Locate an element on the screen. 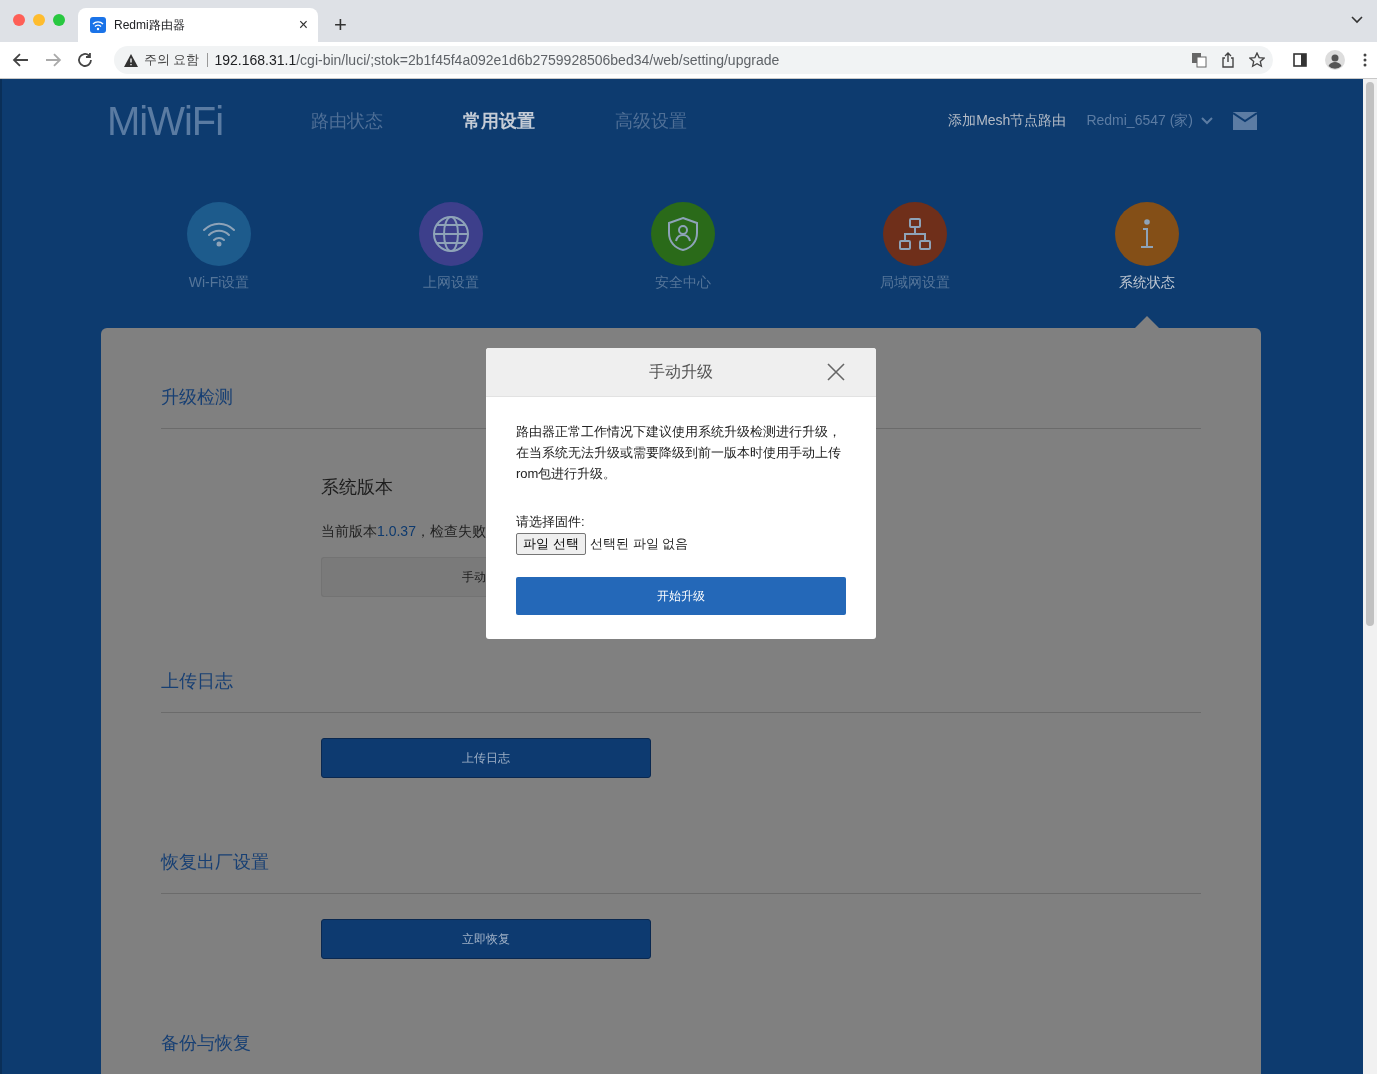  mail-icon is located at coordinates (1245, 121).